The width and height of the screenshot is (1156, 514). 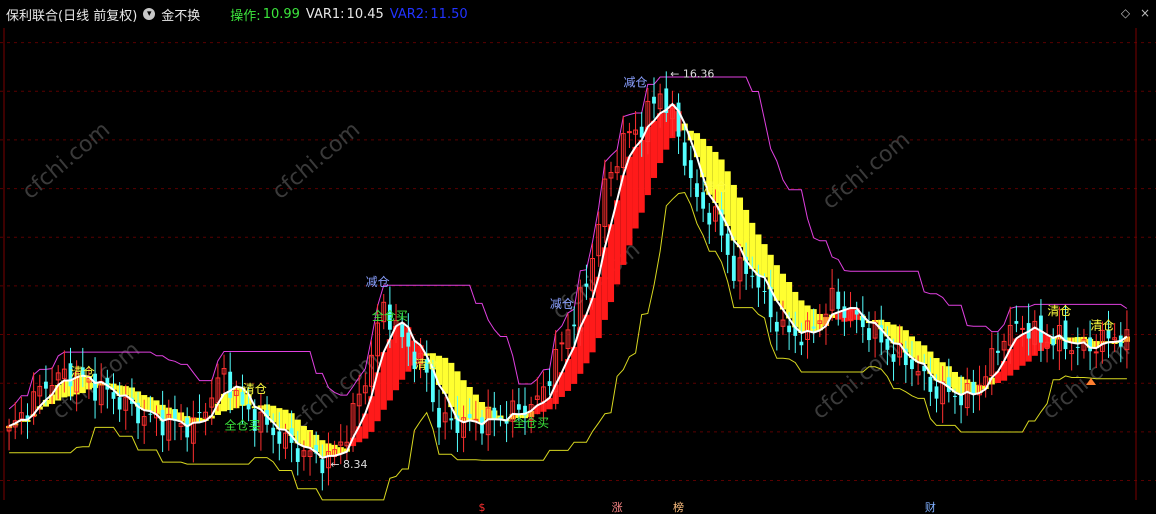 What do you see at coordinates (409, 14) in the screenshot?
I see `var2-label: VAR2:` at bounding box center [409, 14].